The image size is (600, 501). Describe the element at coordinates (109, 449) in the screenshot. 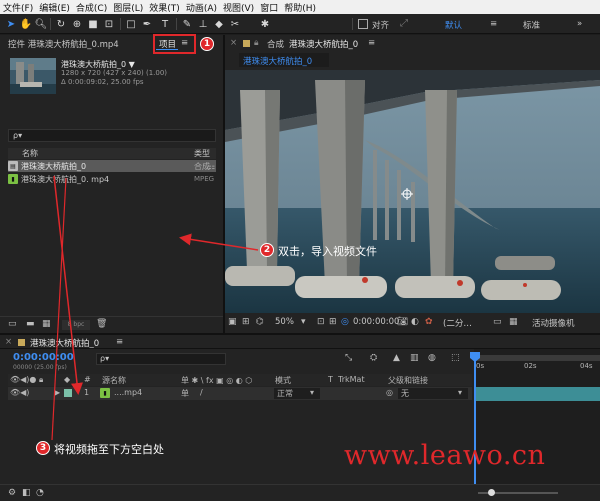

I see `annotation-text-3: 将视频拖至下方空白处` at that location.